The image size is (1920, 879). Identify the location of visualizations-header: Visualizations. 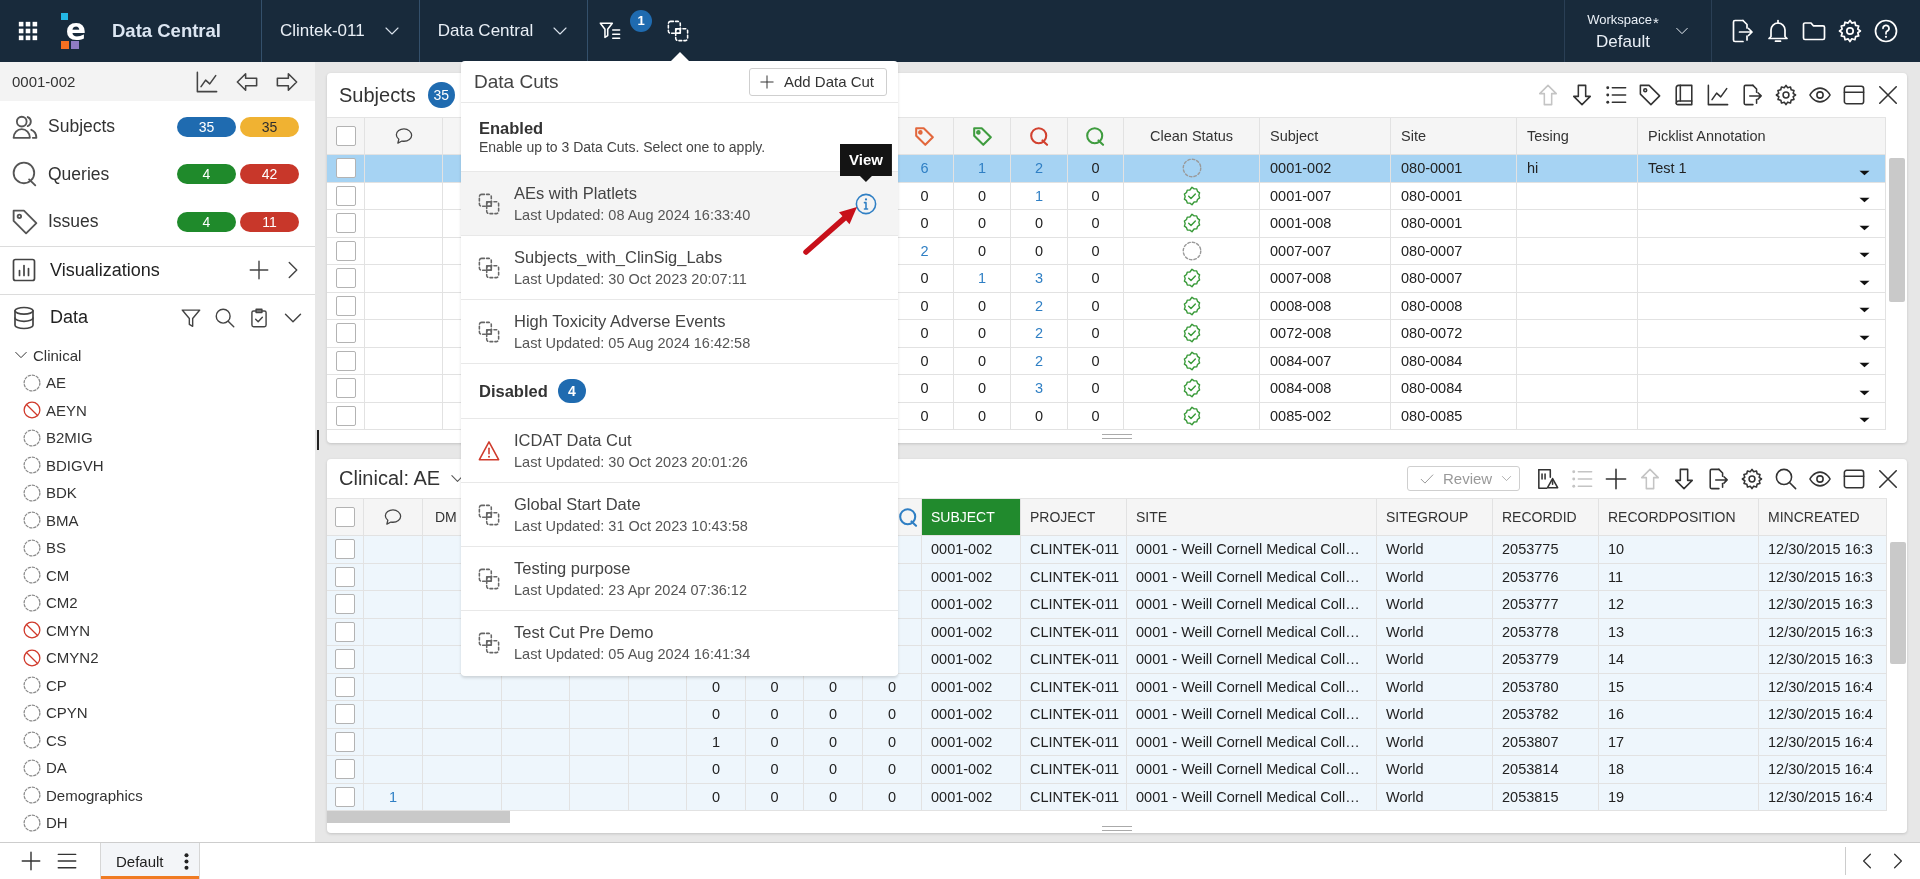
(157, 270).